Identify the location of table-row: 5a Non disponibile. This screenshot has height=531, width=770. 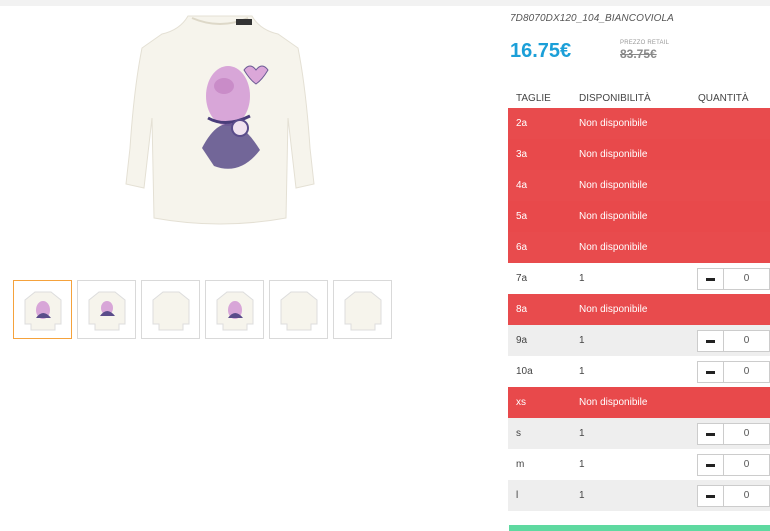
(639, 216).